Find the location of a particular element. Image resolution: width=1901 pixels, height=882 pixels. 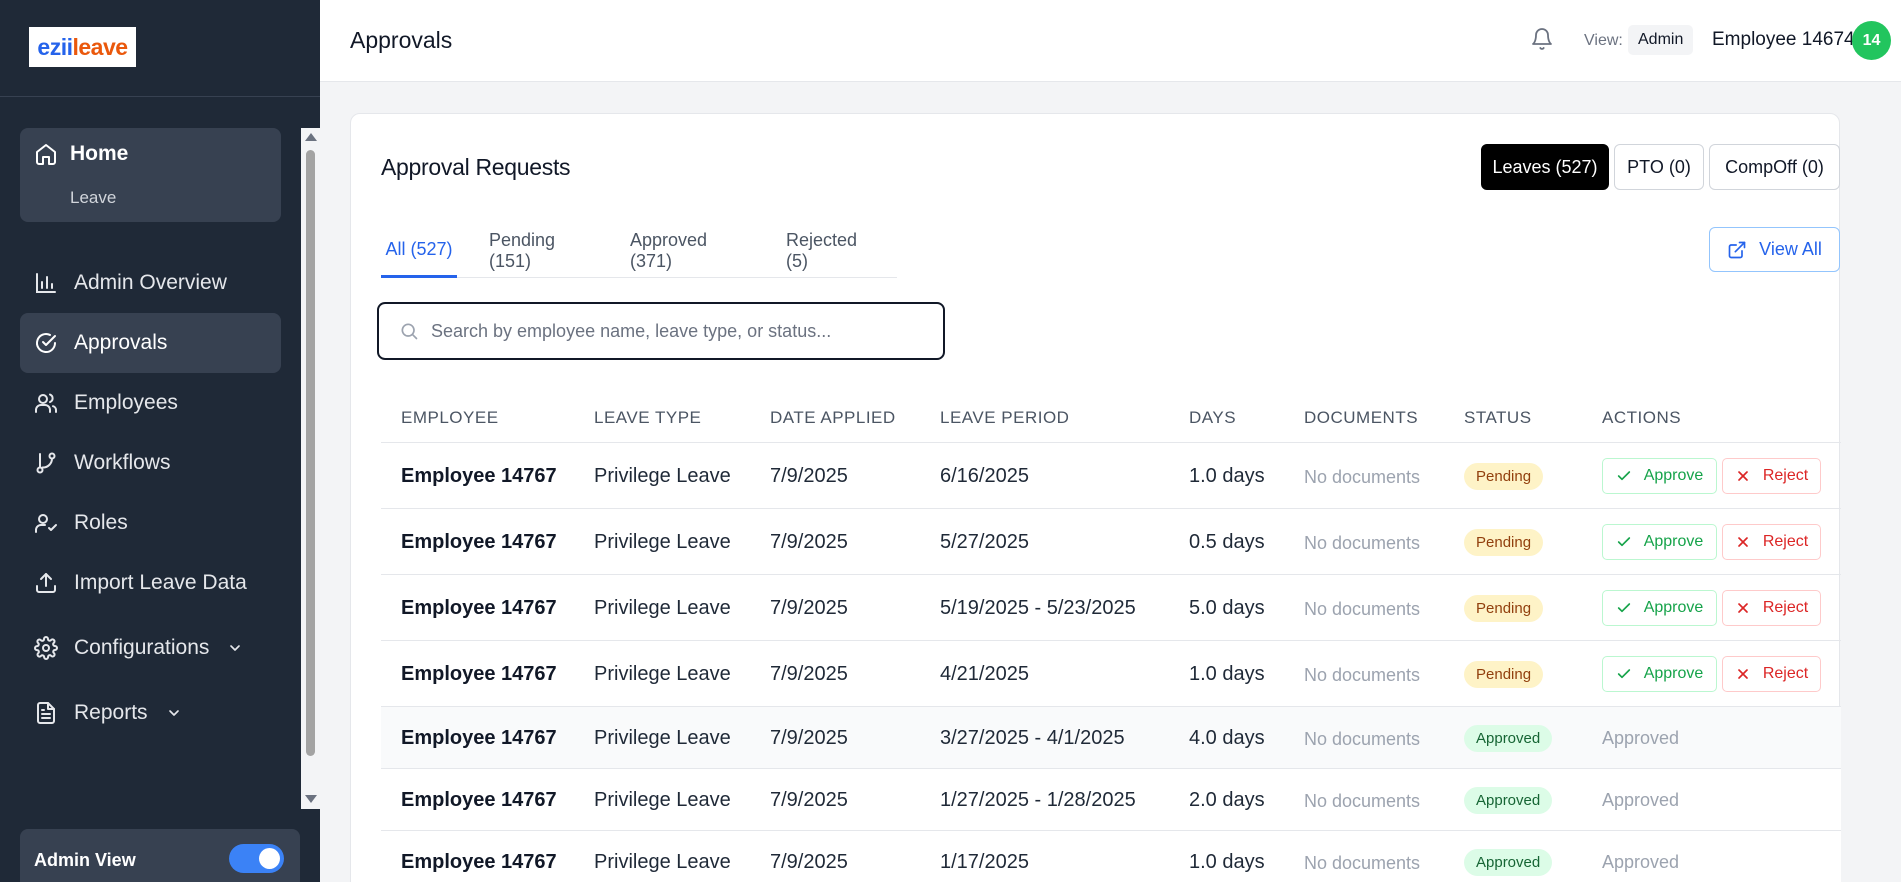

days-cell: 4.0 days is located at coordinates (1227, 738).